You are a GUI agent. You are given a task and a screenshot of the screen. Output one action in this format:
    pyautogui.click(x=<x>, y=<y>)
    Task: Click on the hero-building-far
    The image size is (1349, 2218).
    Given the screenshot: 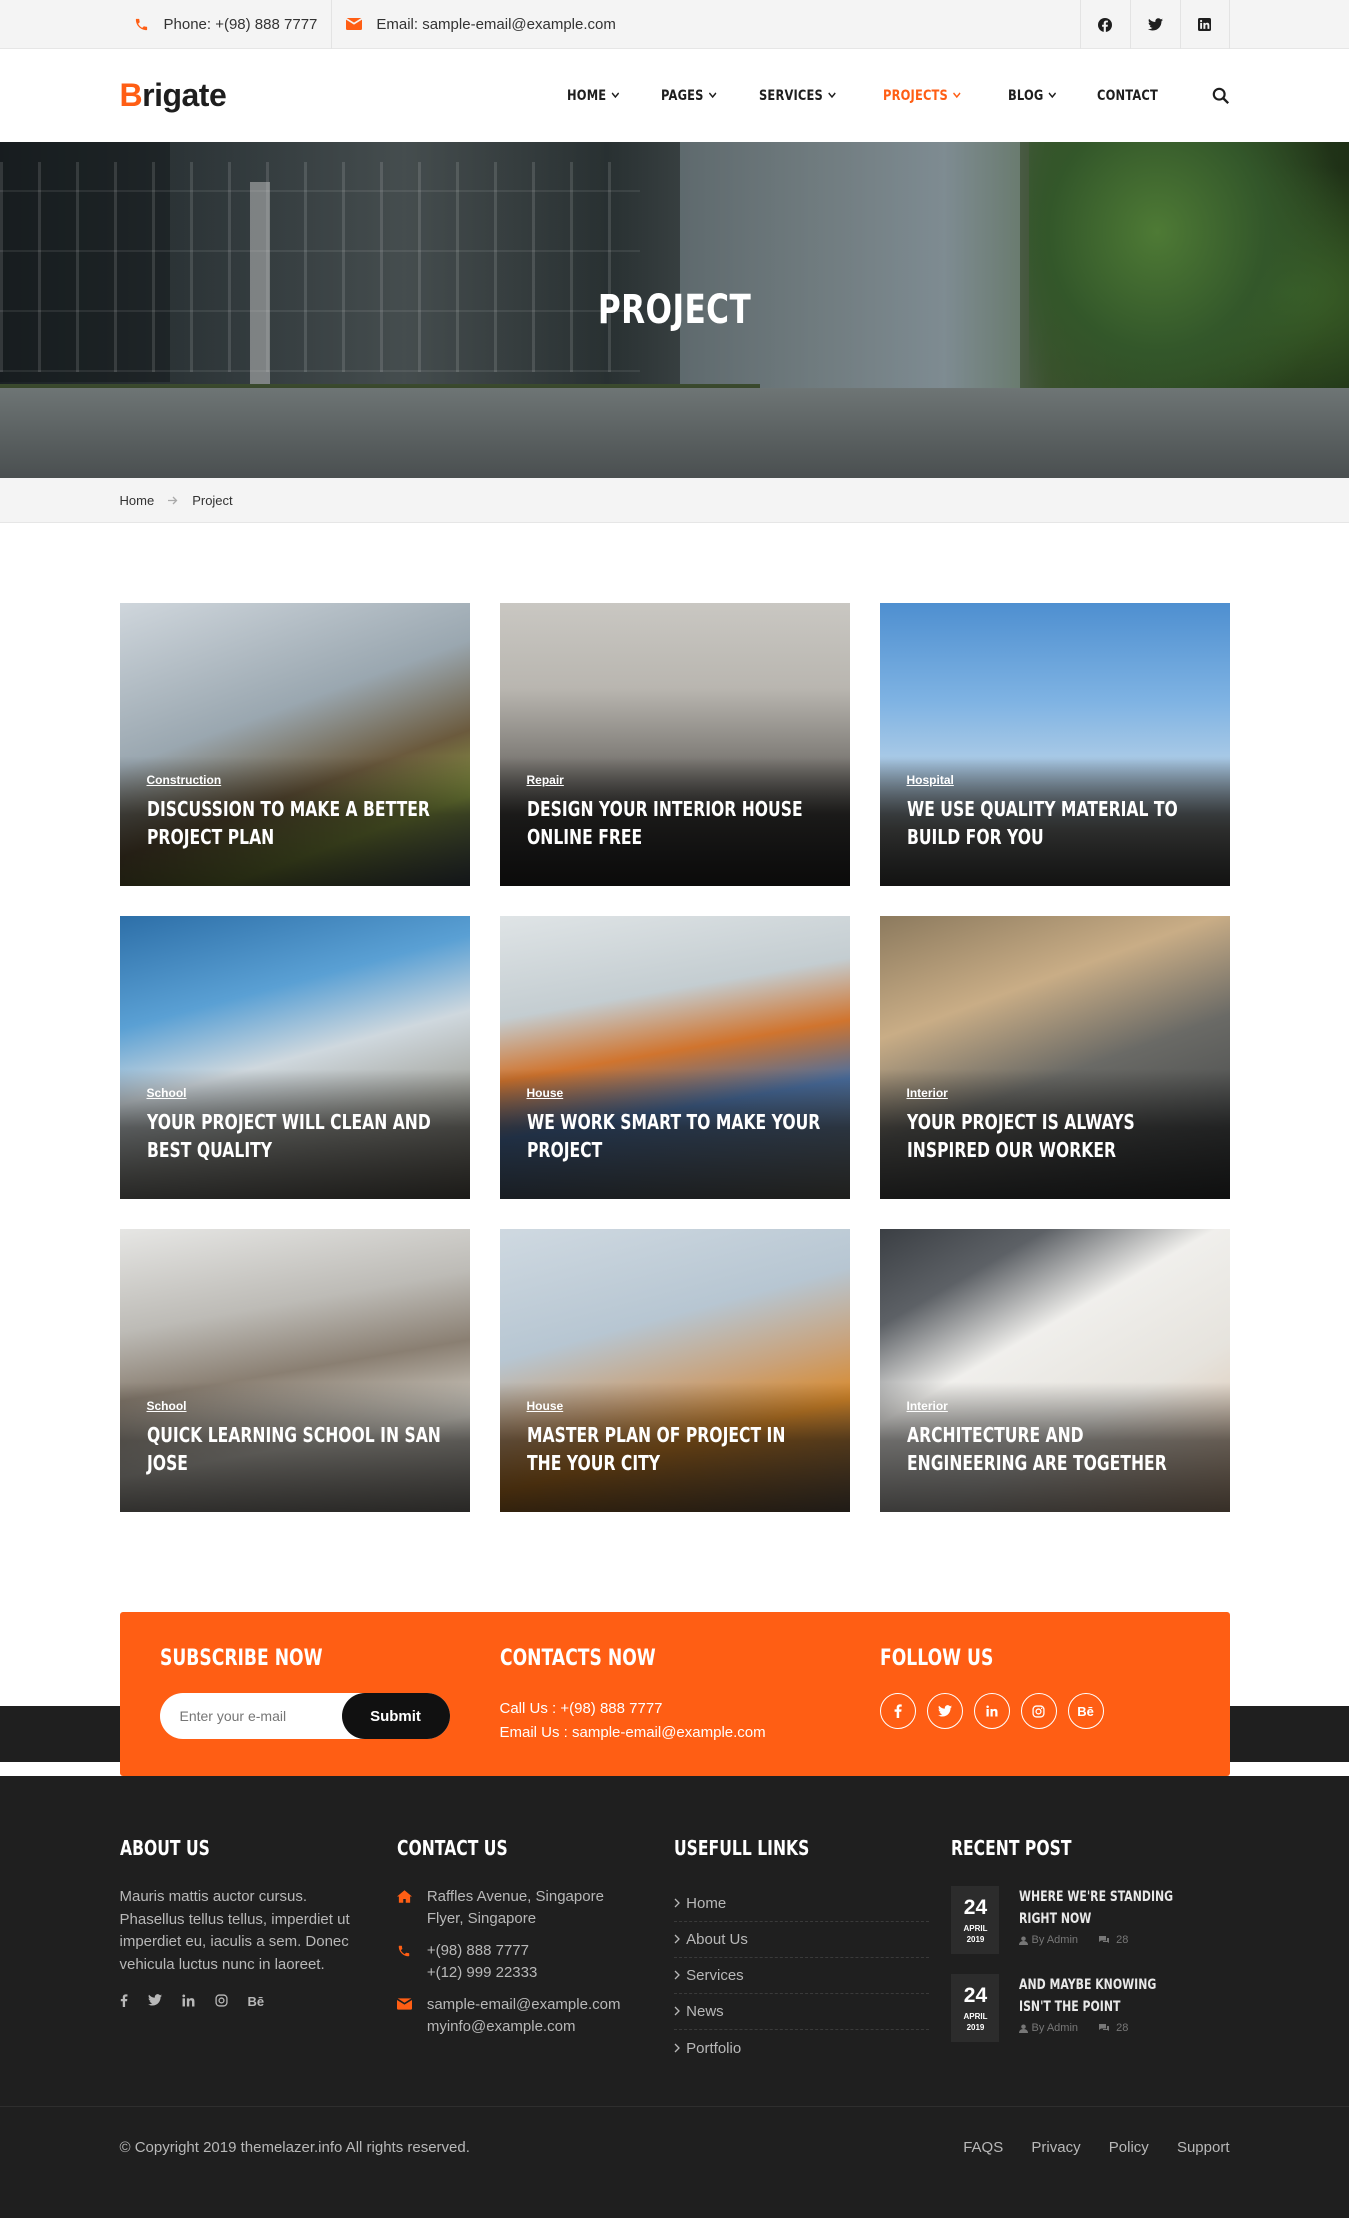 What is the action you would take?
    pyautogui.click(x=850, y=272)
    